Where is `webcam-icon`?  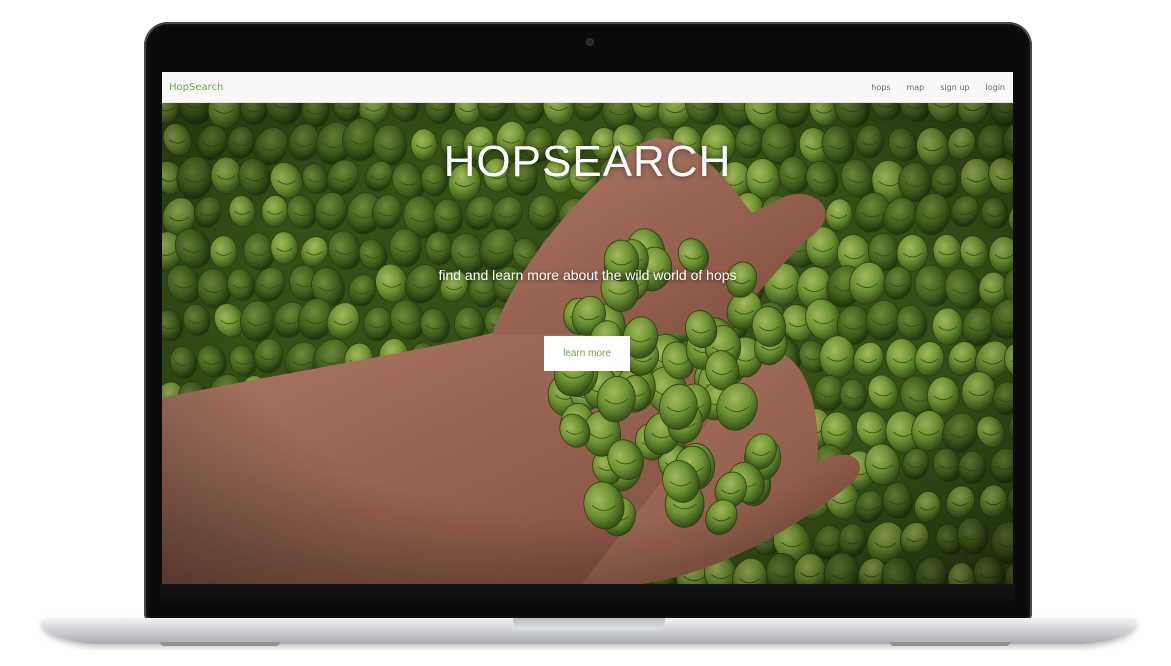 webcam-icon is located at coordinates (590, 42).